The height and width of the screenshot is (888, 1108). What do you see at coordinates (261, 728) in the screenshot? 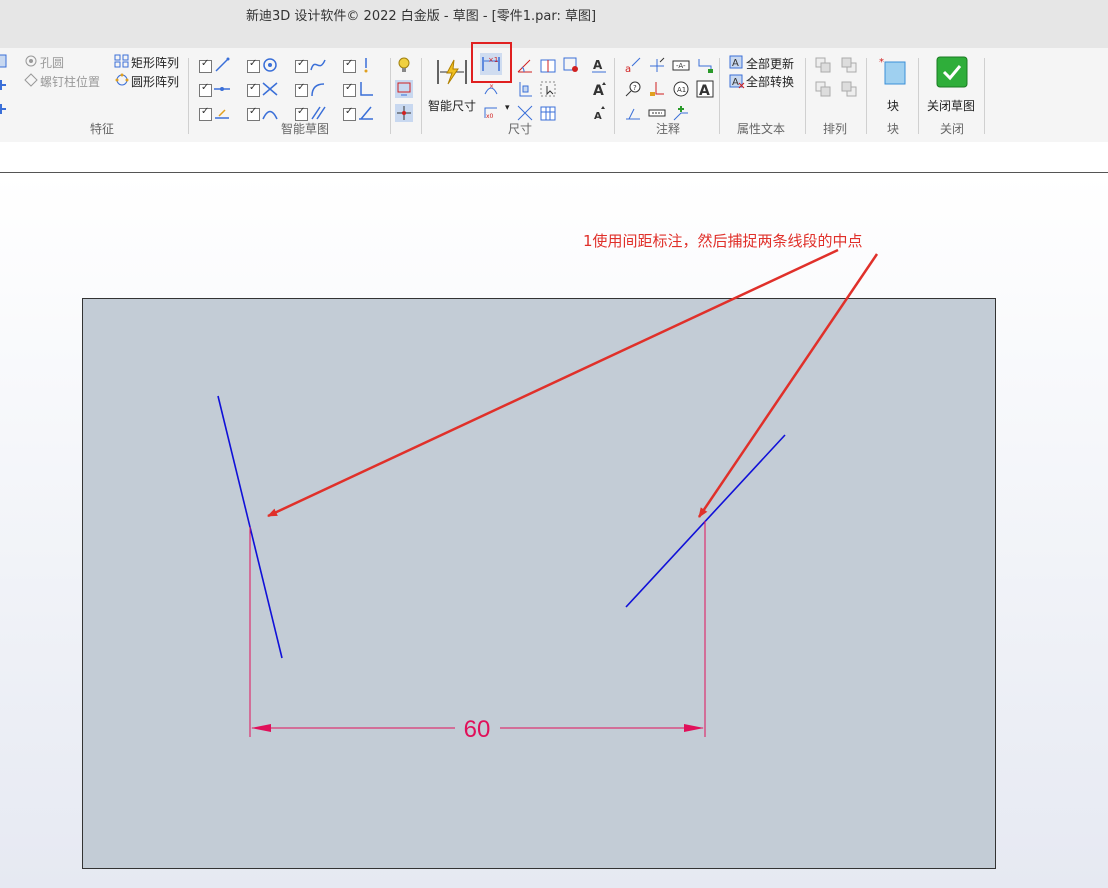
I see `dimension-arrowhead-left` at bounding box center [261, 728].